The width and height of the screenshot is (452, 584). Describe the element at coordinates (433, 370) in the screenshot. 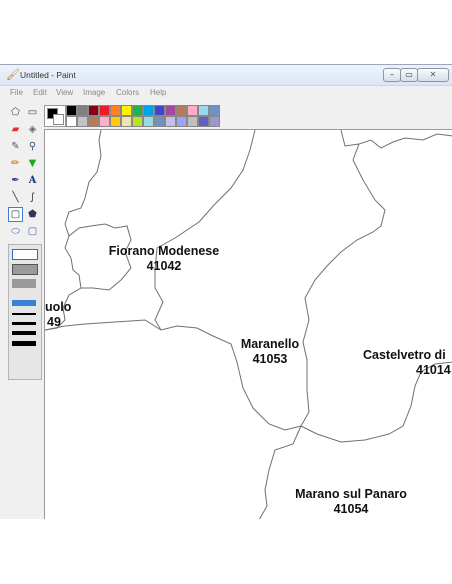

I see `postal-code: 41014` at that location.